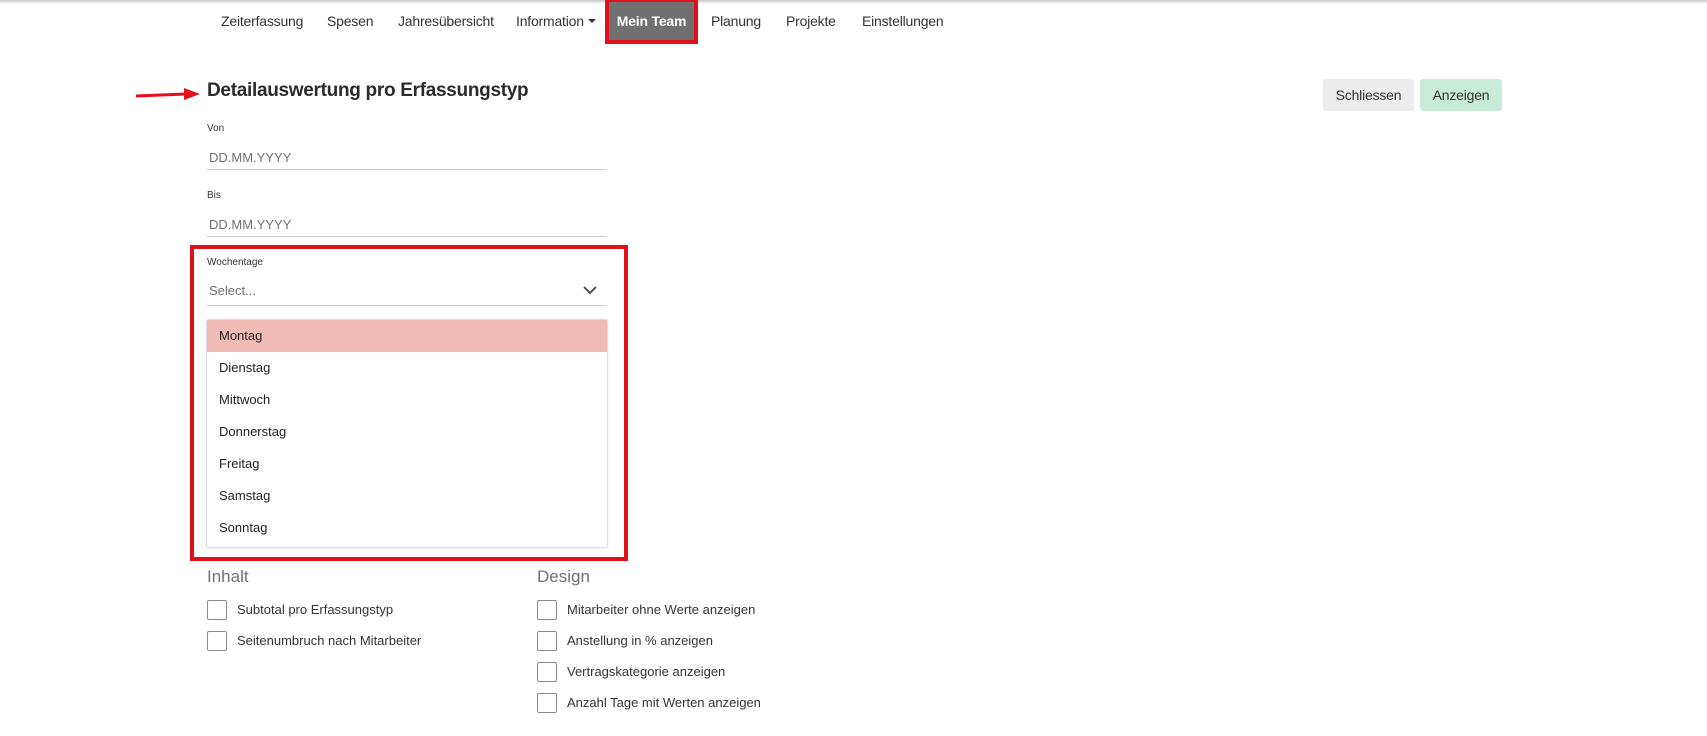 This screenshot has height=736, width=1707. I want to click on from-label: Von, so click(216, 128).